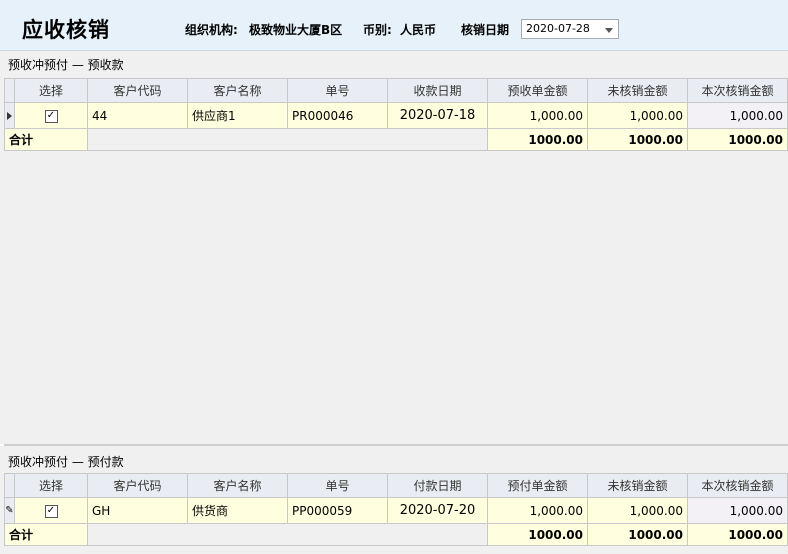  Describe the element at coordinates (537, 90) in the screenshot. I see `col-amount: 预收单金额` at that location.